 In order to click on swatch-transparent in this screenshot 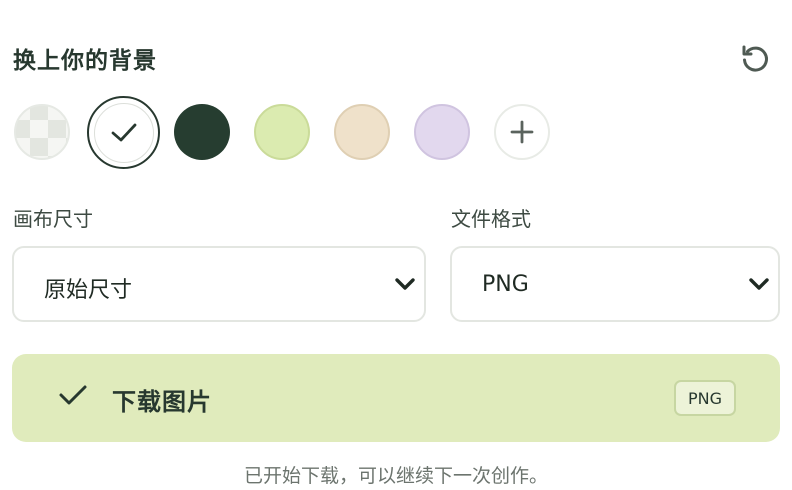, I will do `click(42, 132)`.